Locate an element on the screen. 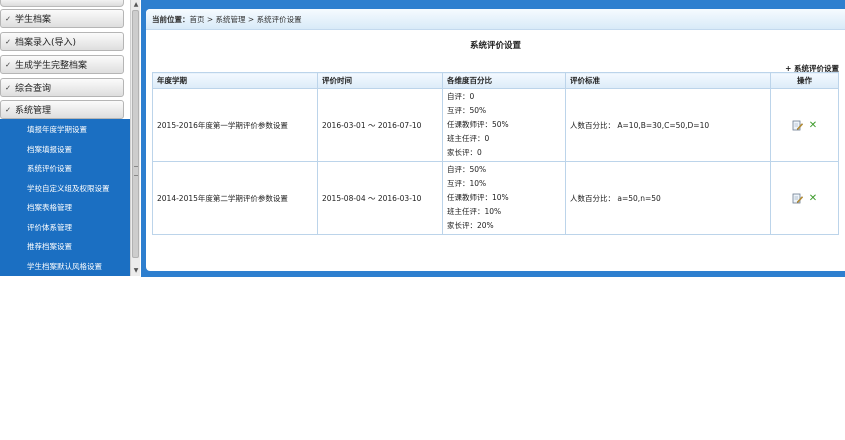  submenu-label: 档案填报设置 is located at coordinates (49, 149).